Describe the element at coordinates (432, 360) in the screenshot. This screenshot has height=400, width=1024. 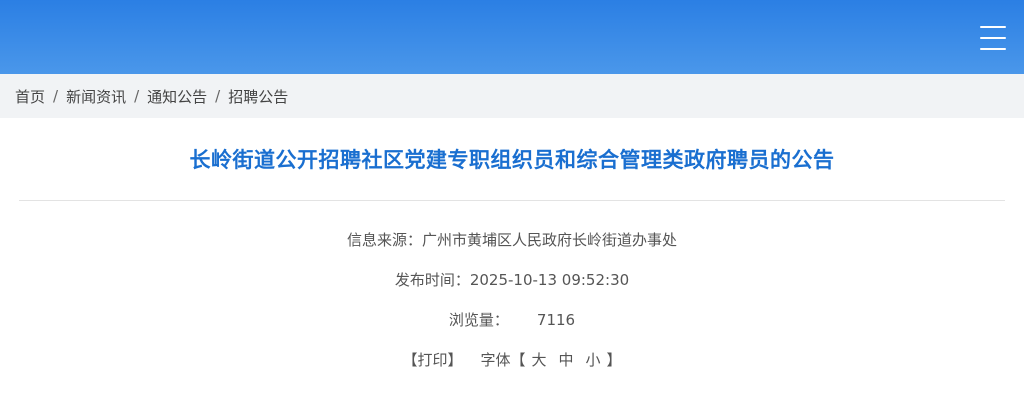
I see `print-button: 【打印】` at that location.